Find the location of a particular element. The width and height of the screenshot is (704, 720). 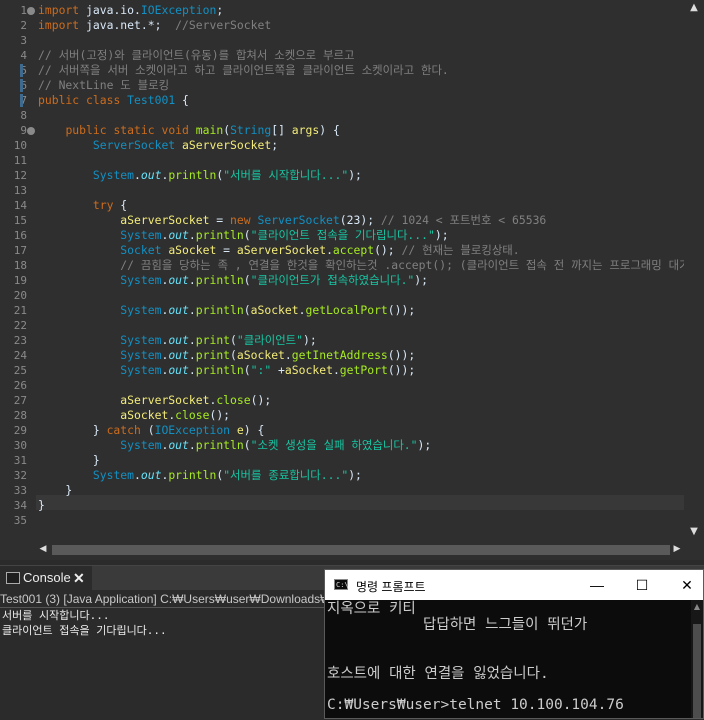

line-number: 28 is located at coordinates (20, 415).